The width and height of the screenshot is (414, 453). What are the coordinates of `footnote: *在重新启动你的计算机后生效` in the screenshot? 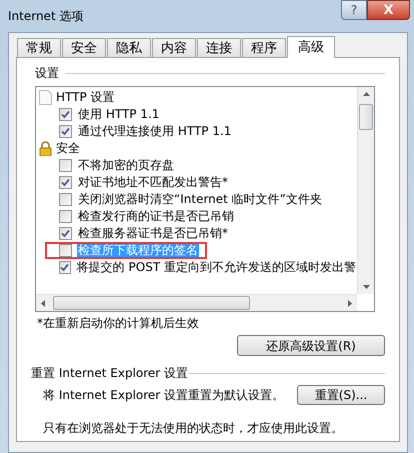 It's located at (118, 323).